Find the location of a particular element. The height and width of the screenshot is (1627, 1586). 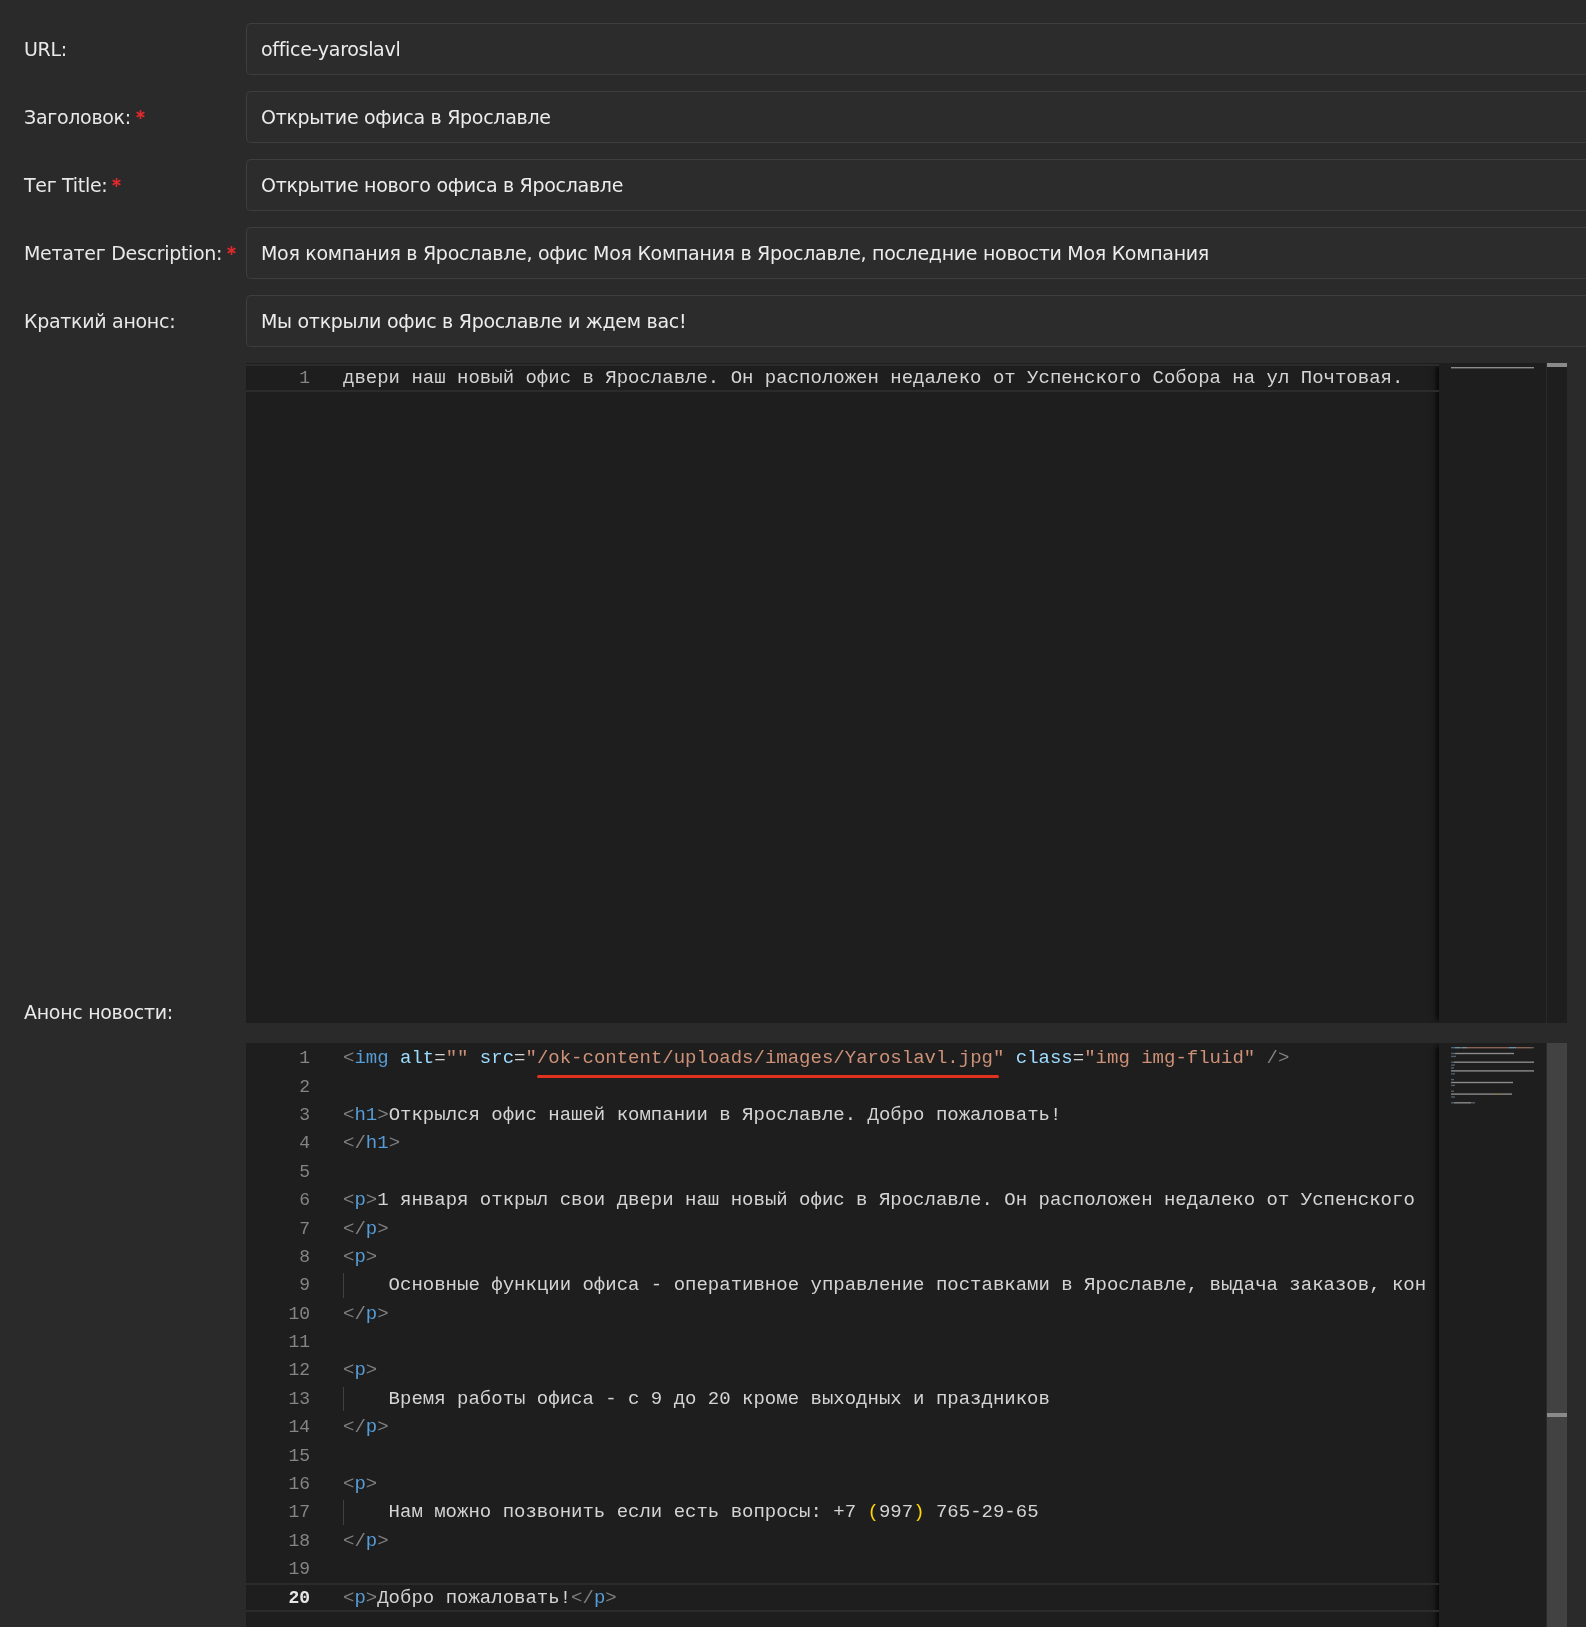

line-number: 14 is located at coordinates (298, 1427).